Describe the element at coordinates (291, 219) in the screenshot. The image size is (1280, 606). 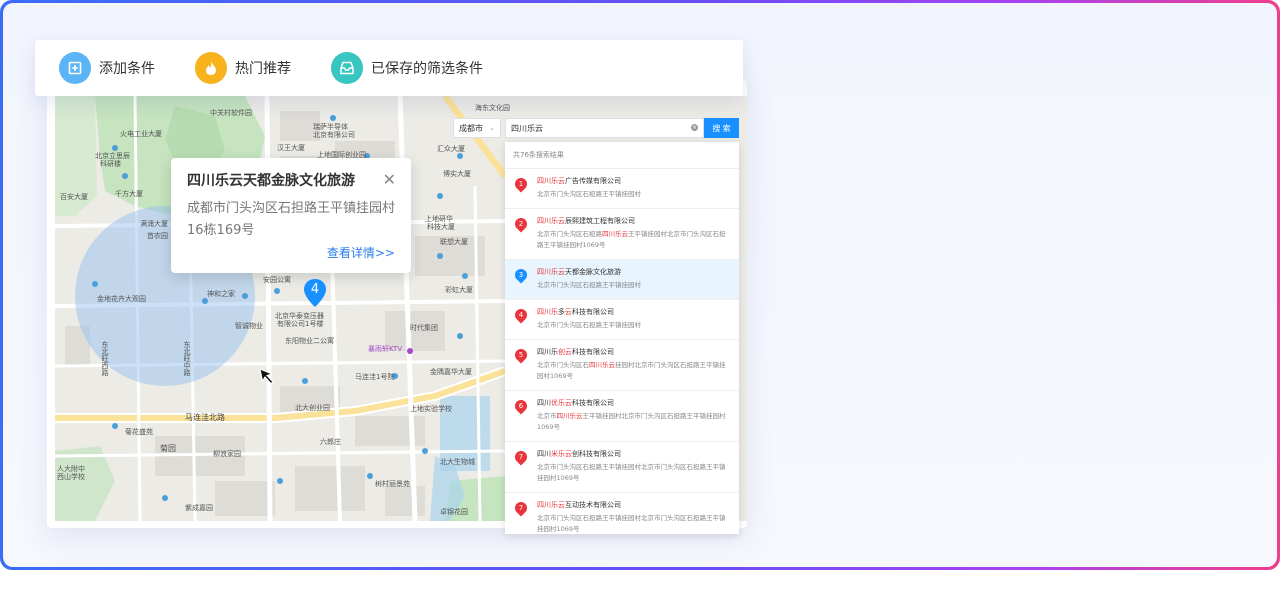
I see `popup-address: 成都市门头沟区石担路王平镇挂园村16栋169号` at that location.